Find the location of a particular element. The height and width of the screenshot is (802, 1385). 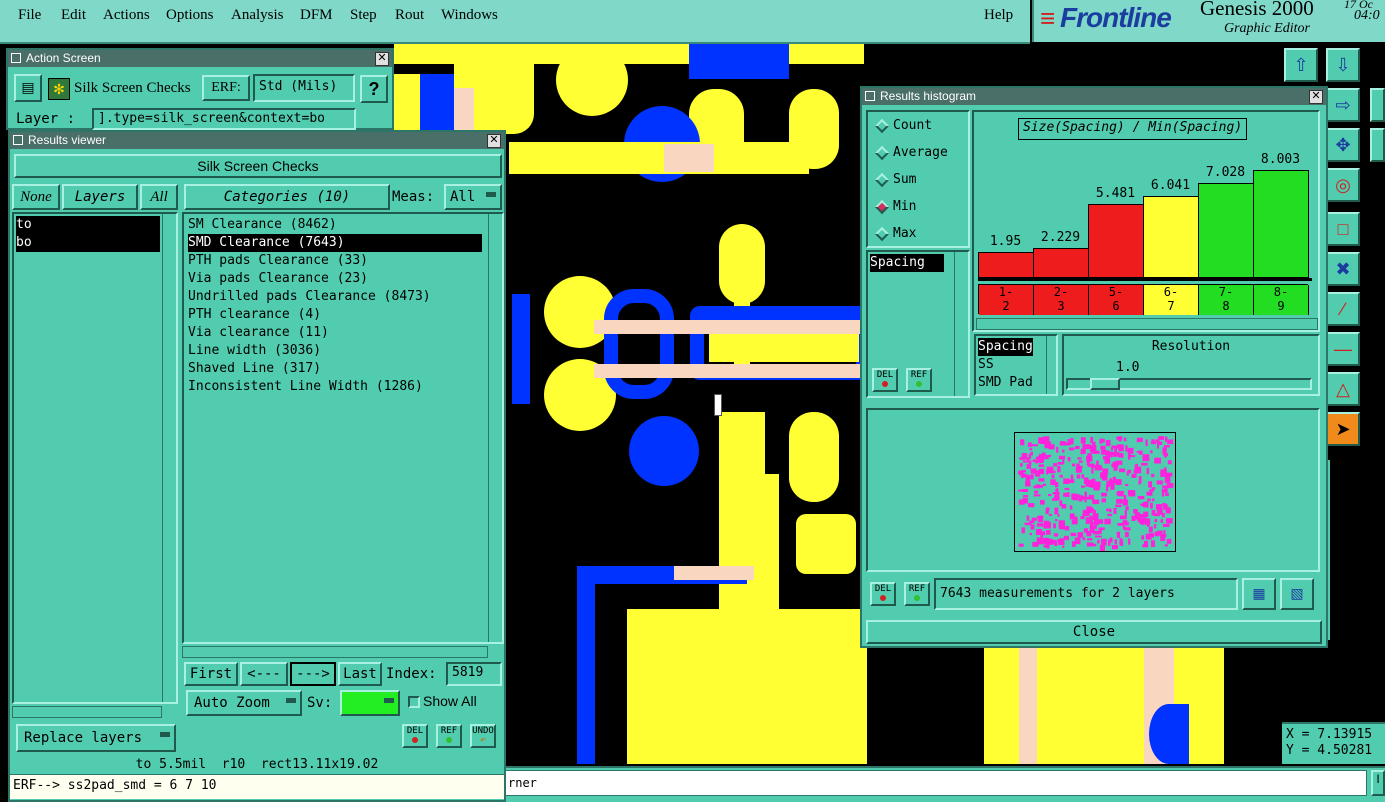

average-radio is located at coordinates (882, 153).